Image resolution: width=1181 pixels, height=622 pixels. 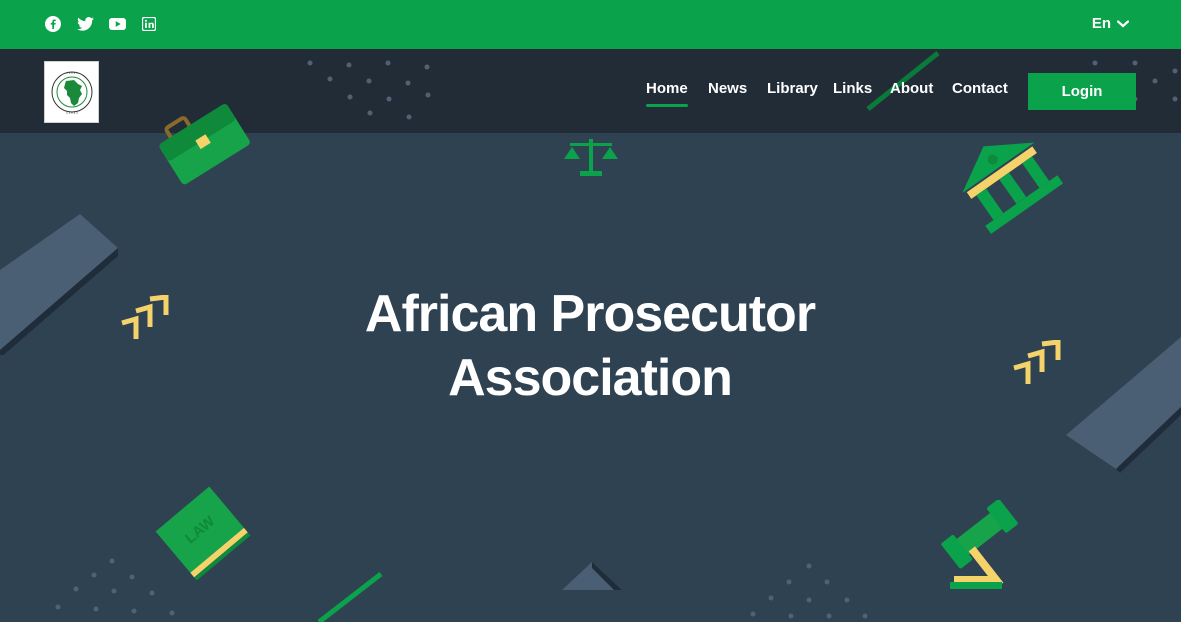 I want to click on nav-contact: Contact, so click(x=980, y=88).